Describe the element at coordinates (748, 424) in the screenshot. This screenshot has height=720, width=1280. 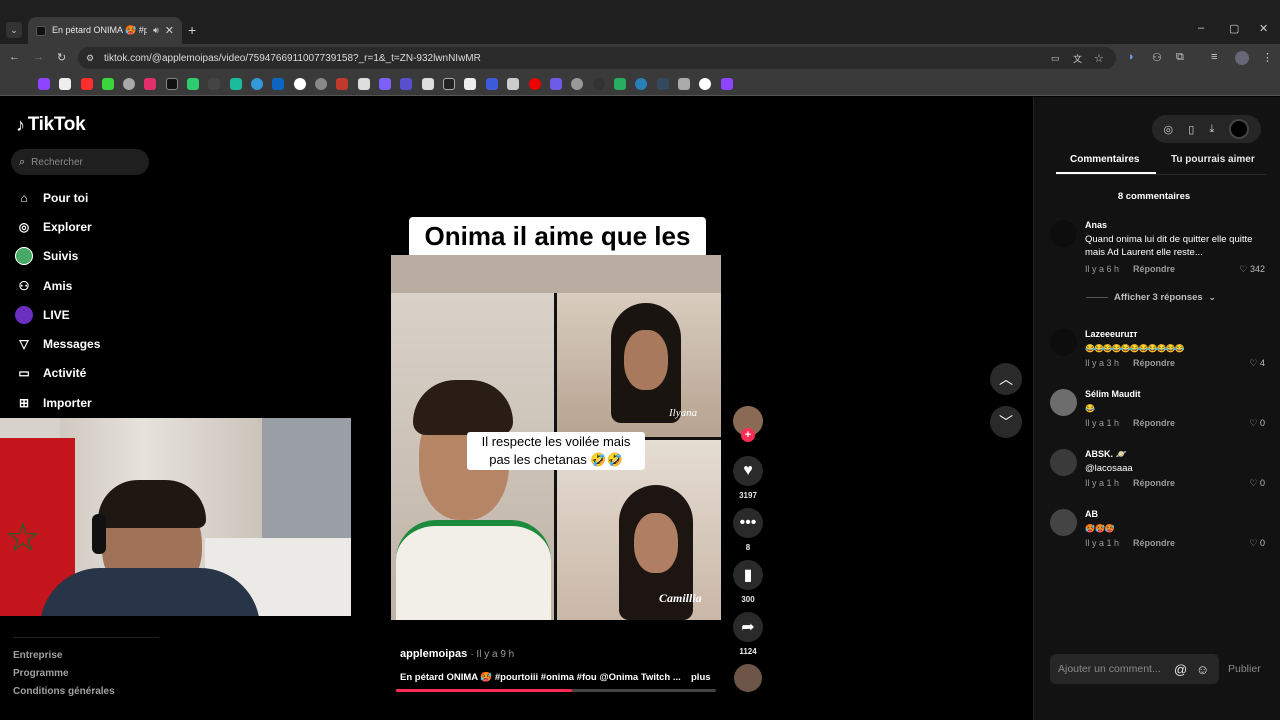
I see `author-avatar-button: +` at that location.